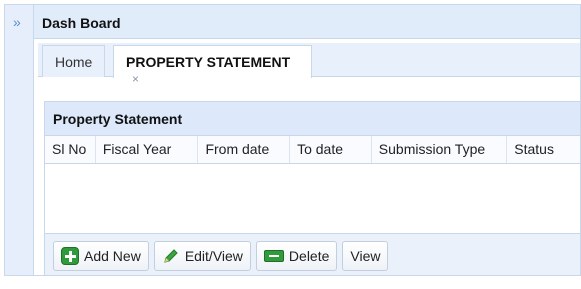 This screenshot has height=289, width=581. Describe the element at coordinates (312, 119) in the screenshot. I see `panel-title: Property Statement` at that location.